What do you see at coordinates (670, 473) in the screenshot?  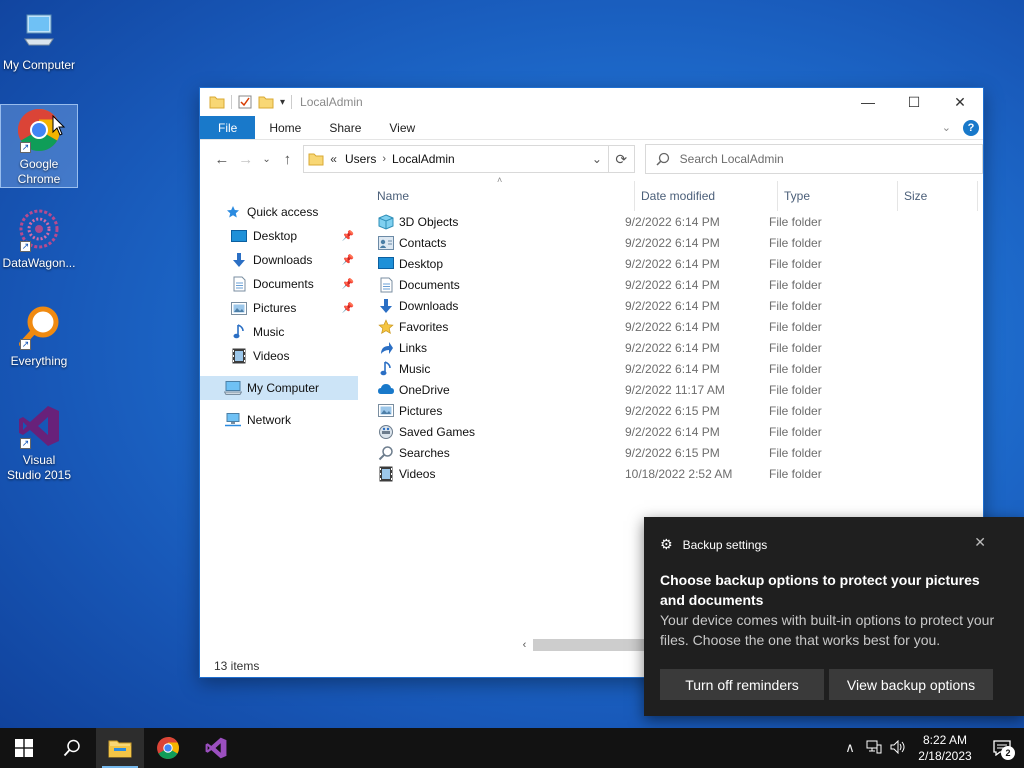 I see `file-row: Videos 10/18/2022 2:52 AM File folder` at bounding box center [670, 473].